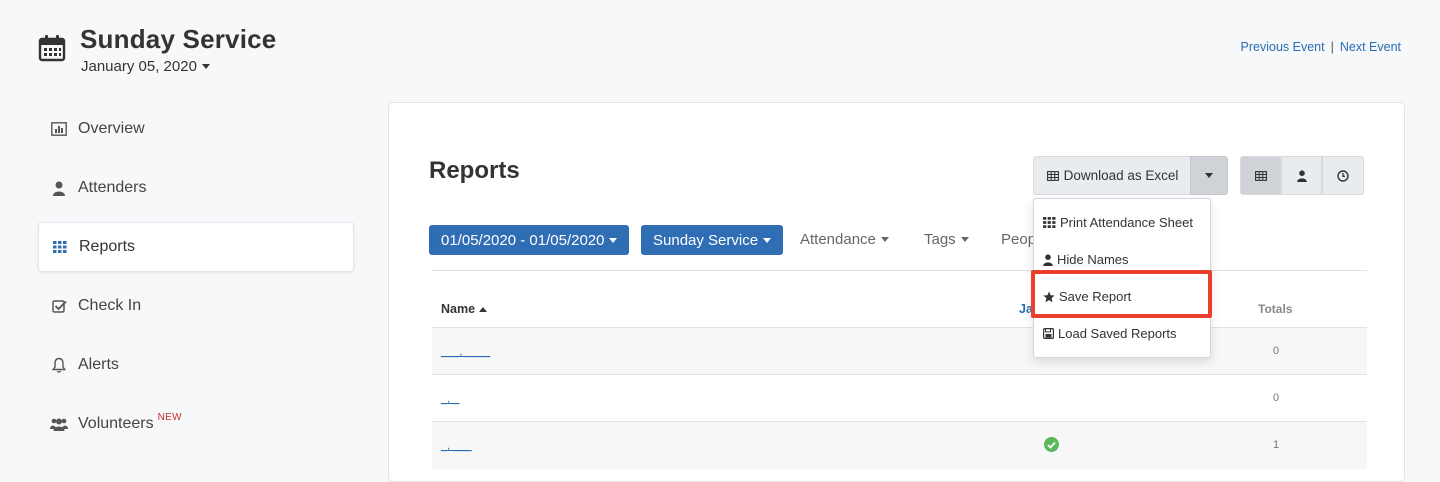 The image size is (1440, 482). I want to click on save-icon, so click(1048, 333).